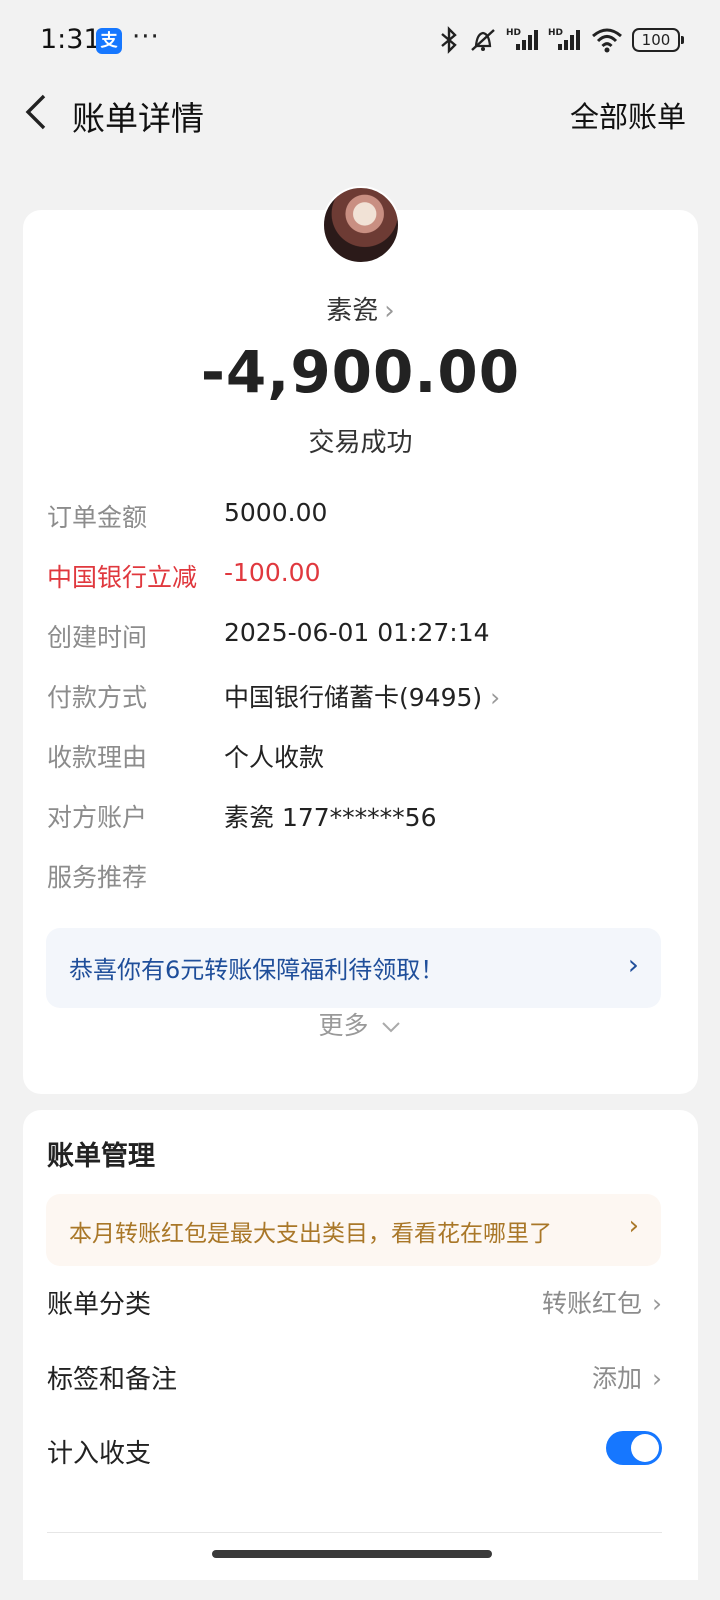  I want to click on status-bar: 1:31 支 ··· HD HD 100, so click(360, 42).